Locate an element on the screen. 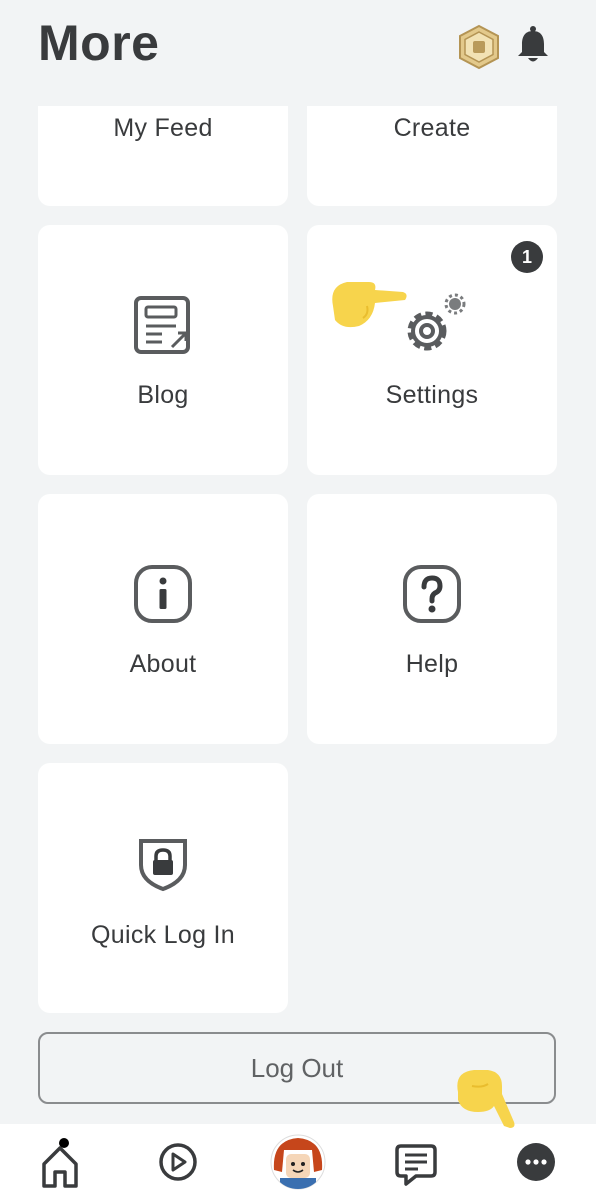 The height and width of the screenshot is (1200, 596). help-icon is located at coordinates (432, 594).